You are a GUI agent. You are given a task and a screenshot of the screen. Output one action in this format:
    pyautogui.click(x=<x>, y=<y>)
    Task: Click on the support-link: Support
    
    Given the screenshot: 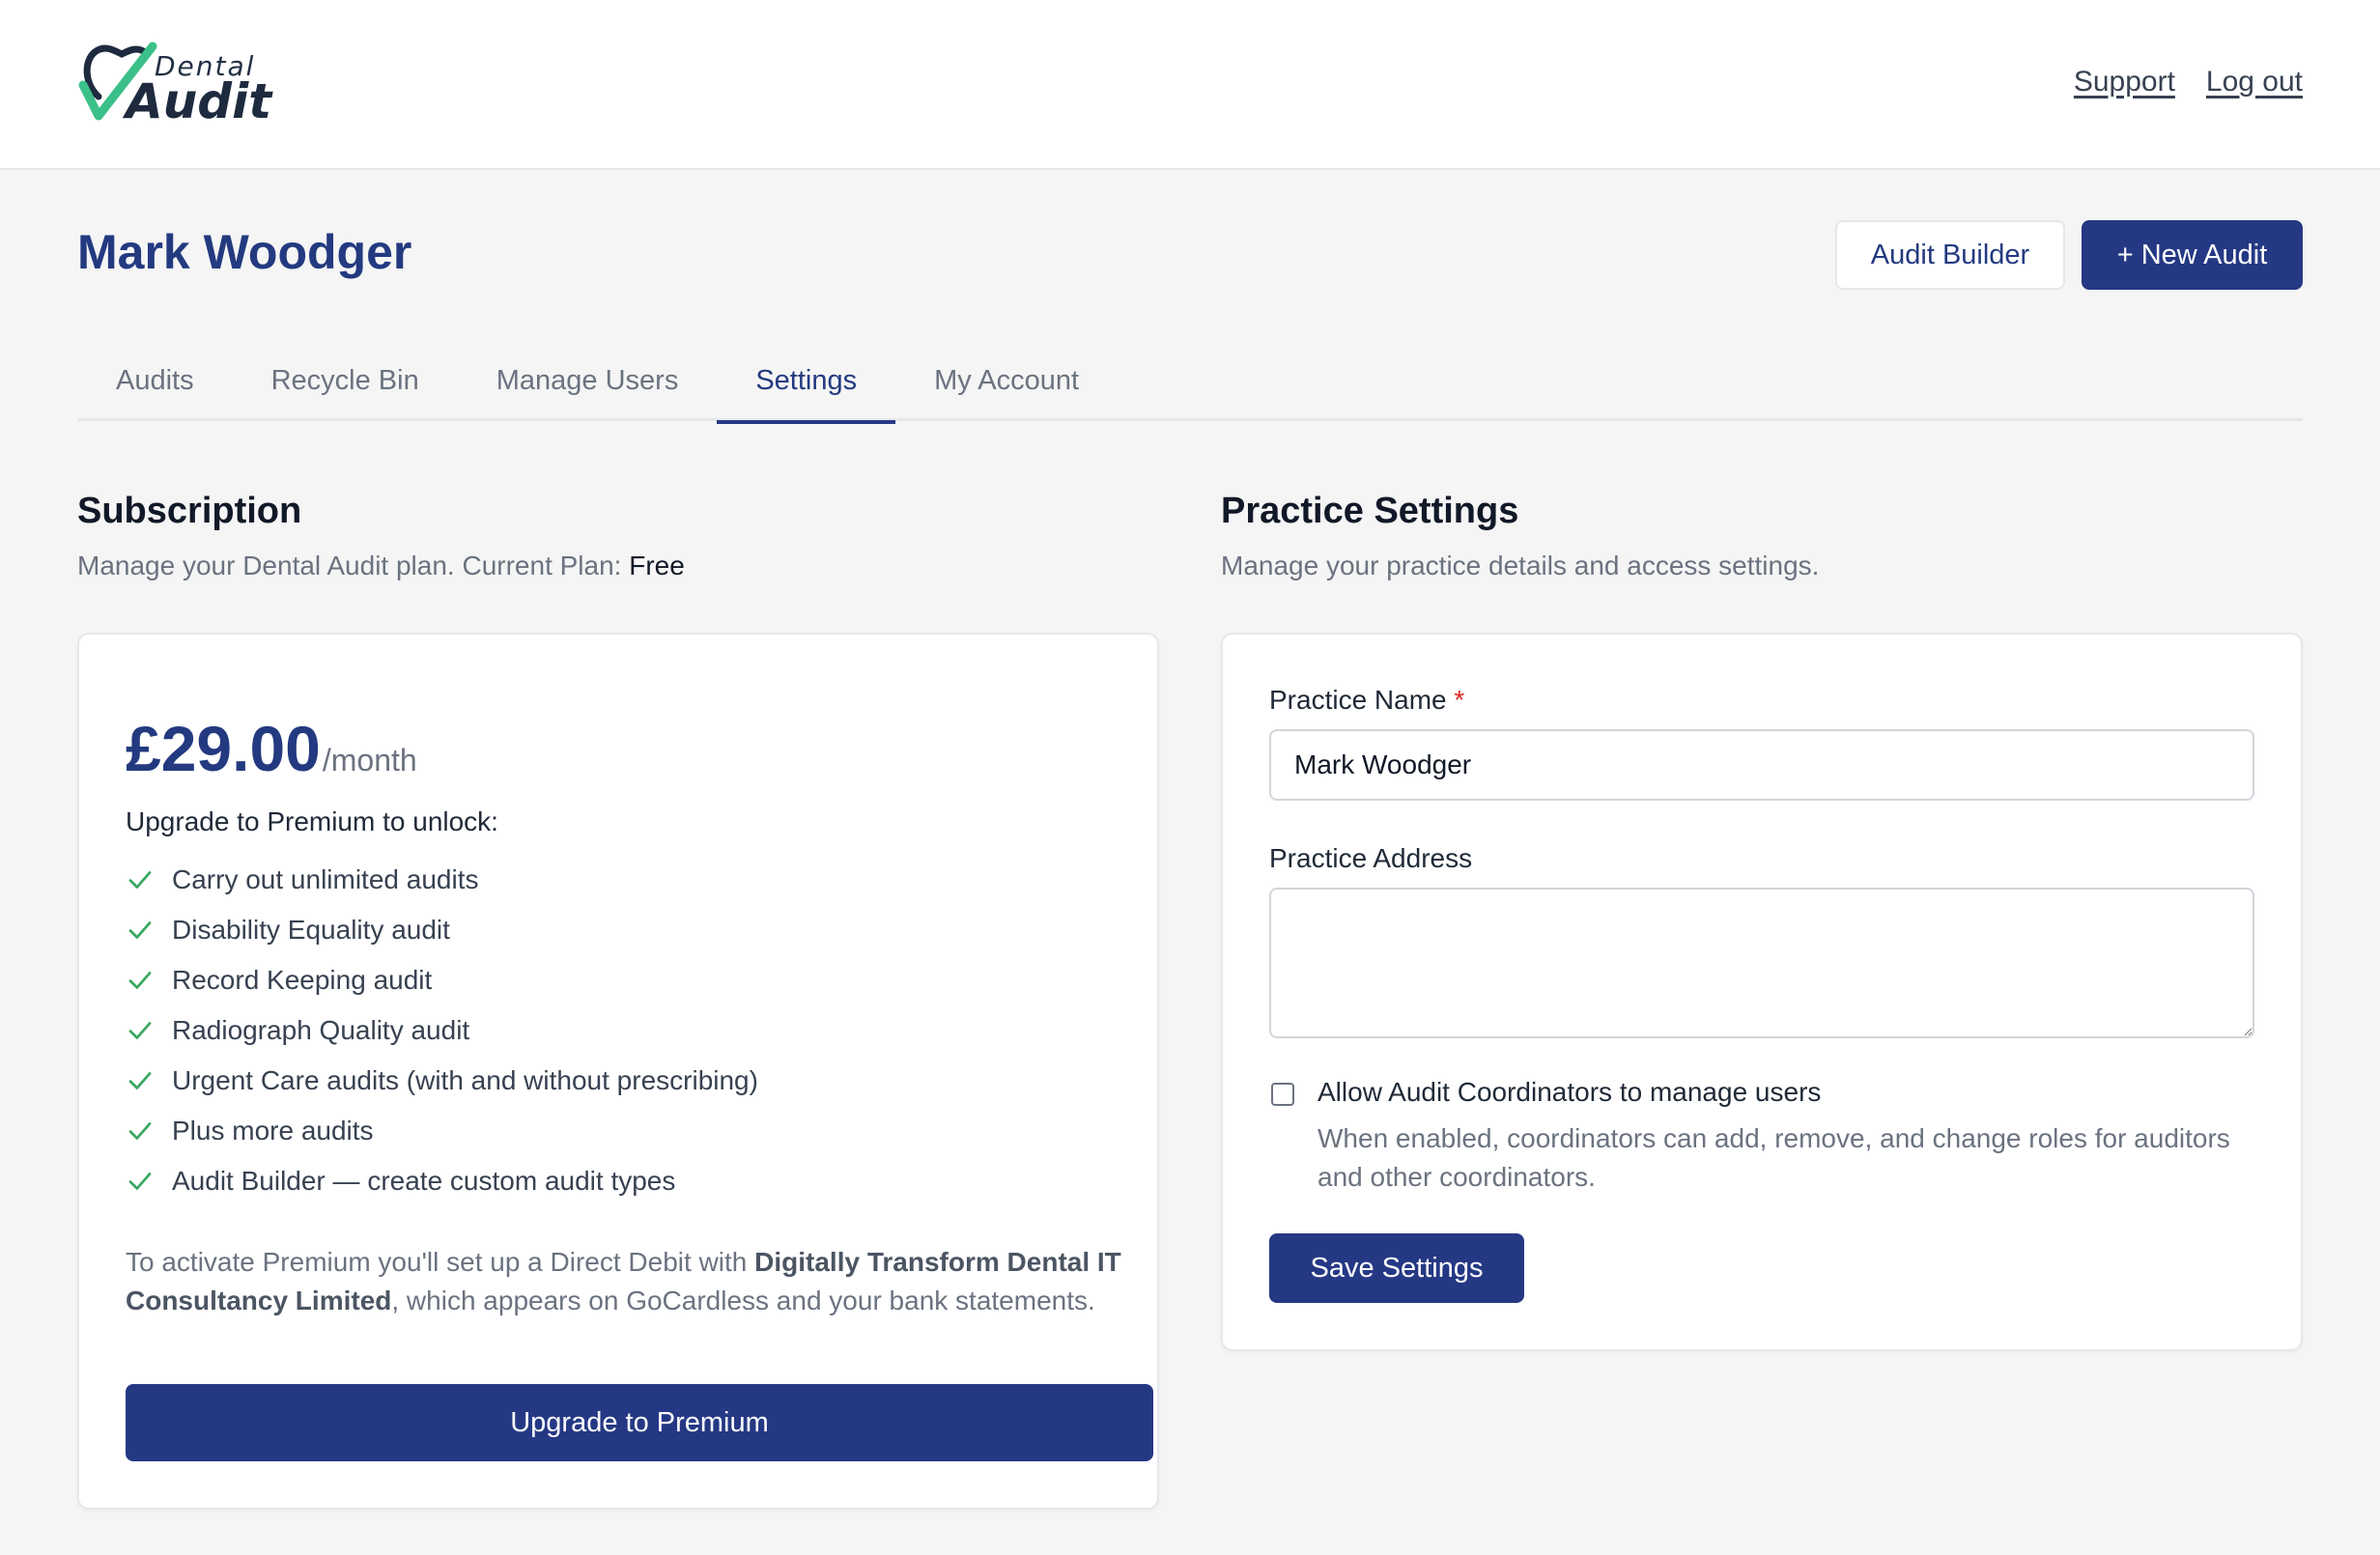 What is the action you would take?
    pyautogui.click(x=2124, y=82)
    